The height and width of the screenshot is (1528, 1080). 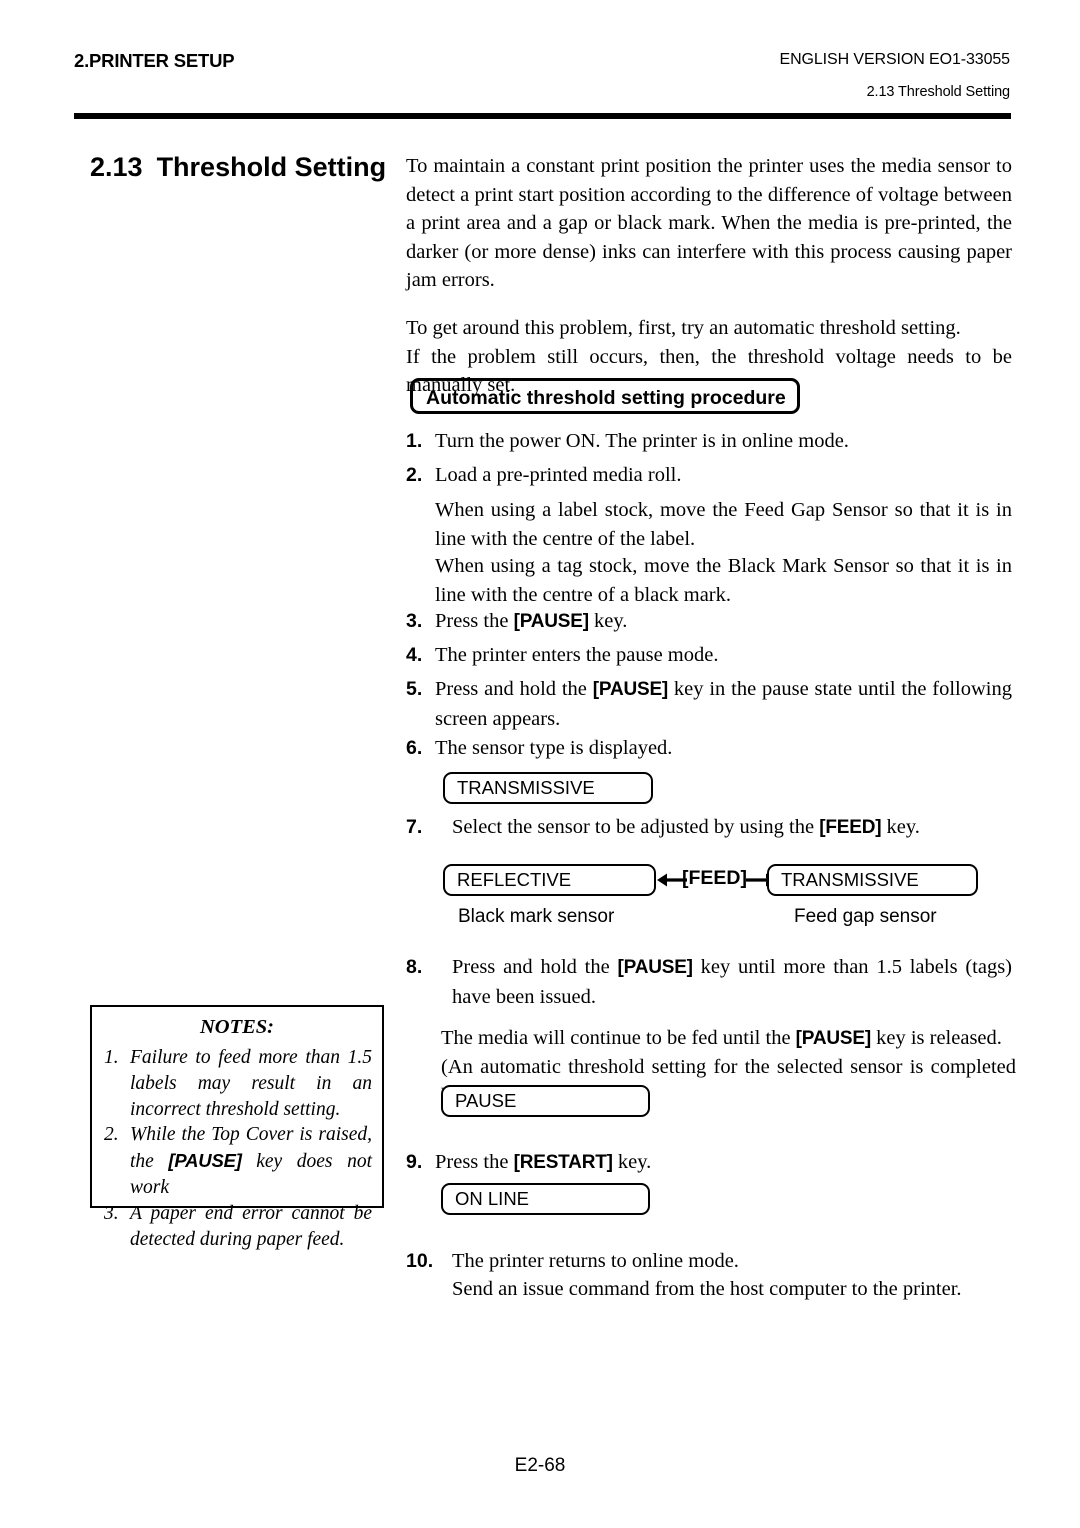 I want to click on step-number: 8., so click(x=414, y=967).